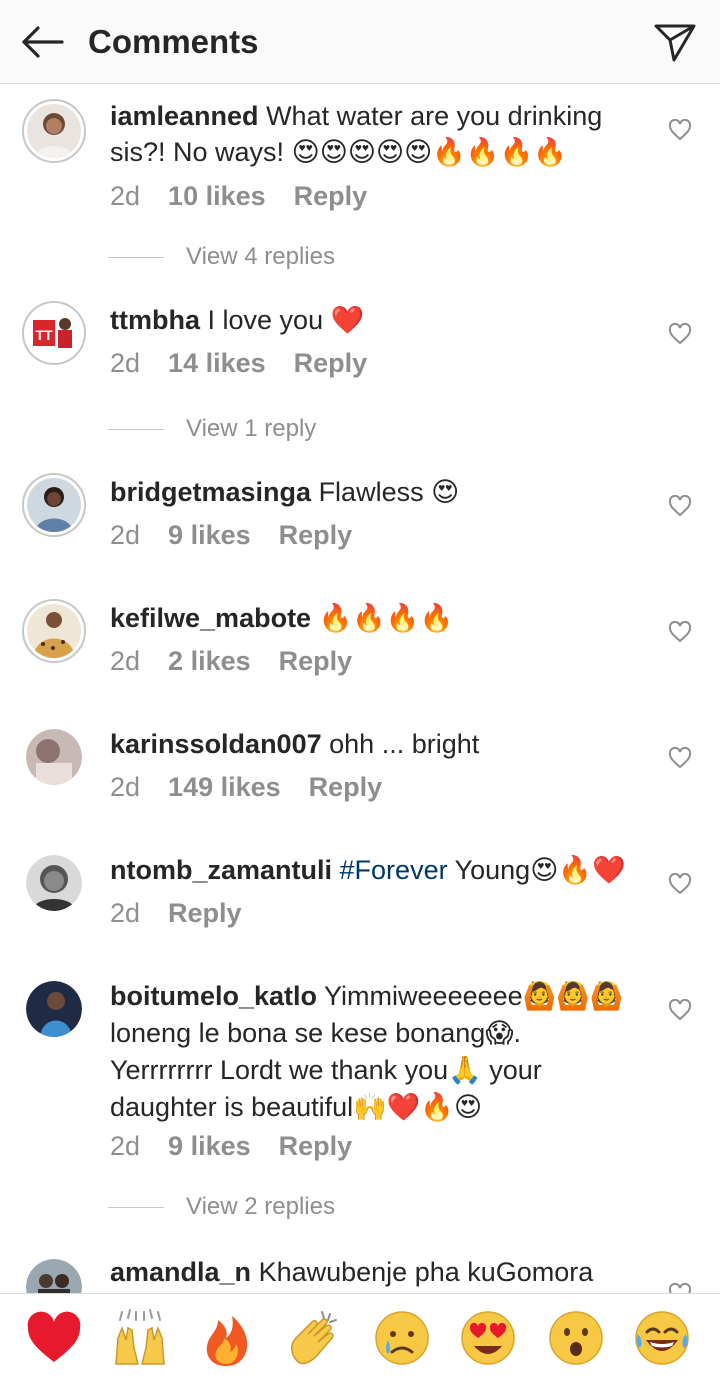 The height and width of the screenshot is (1380, 720). What do you see at coordinates (224, 787) in the screenshot?
I see `comment-likes: 149 likes` at bounding box center [224, 787].